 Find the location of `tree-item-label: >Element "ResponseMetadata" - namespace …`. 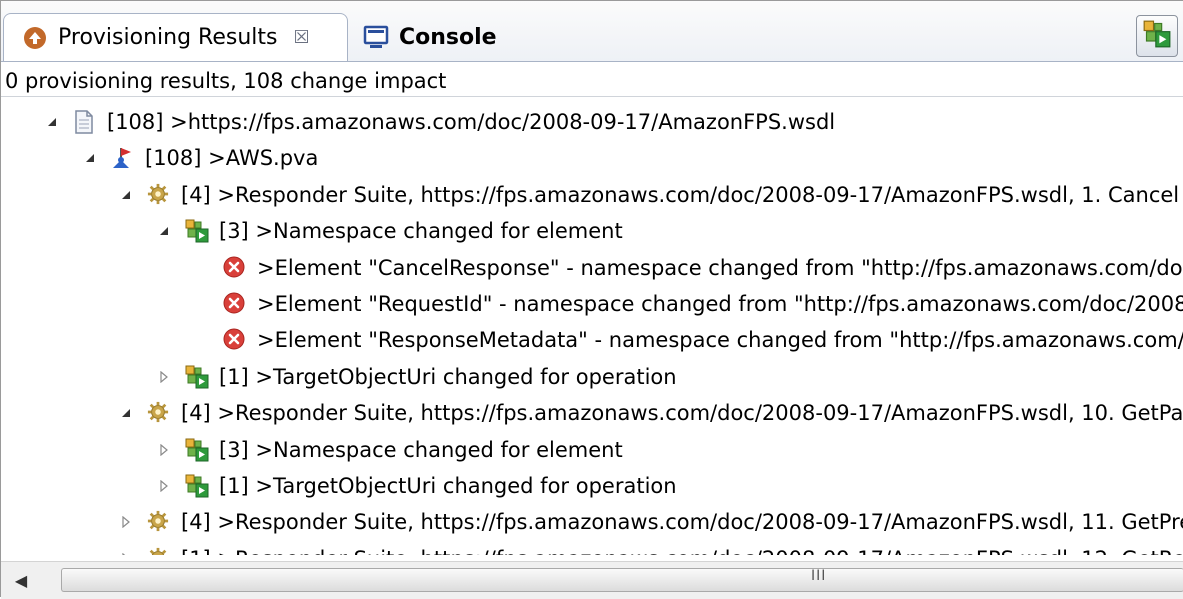

tree-item-label: >Element "ResponseMetadata" - namespace … is located at coordinates (720, 340).